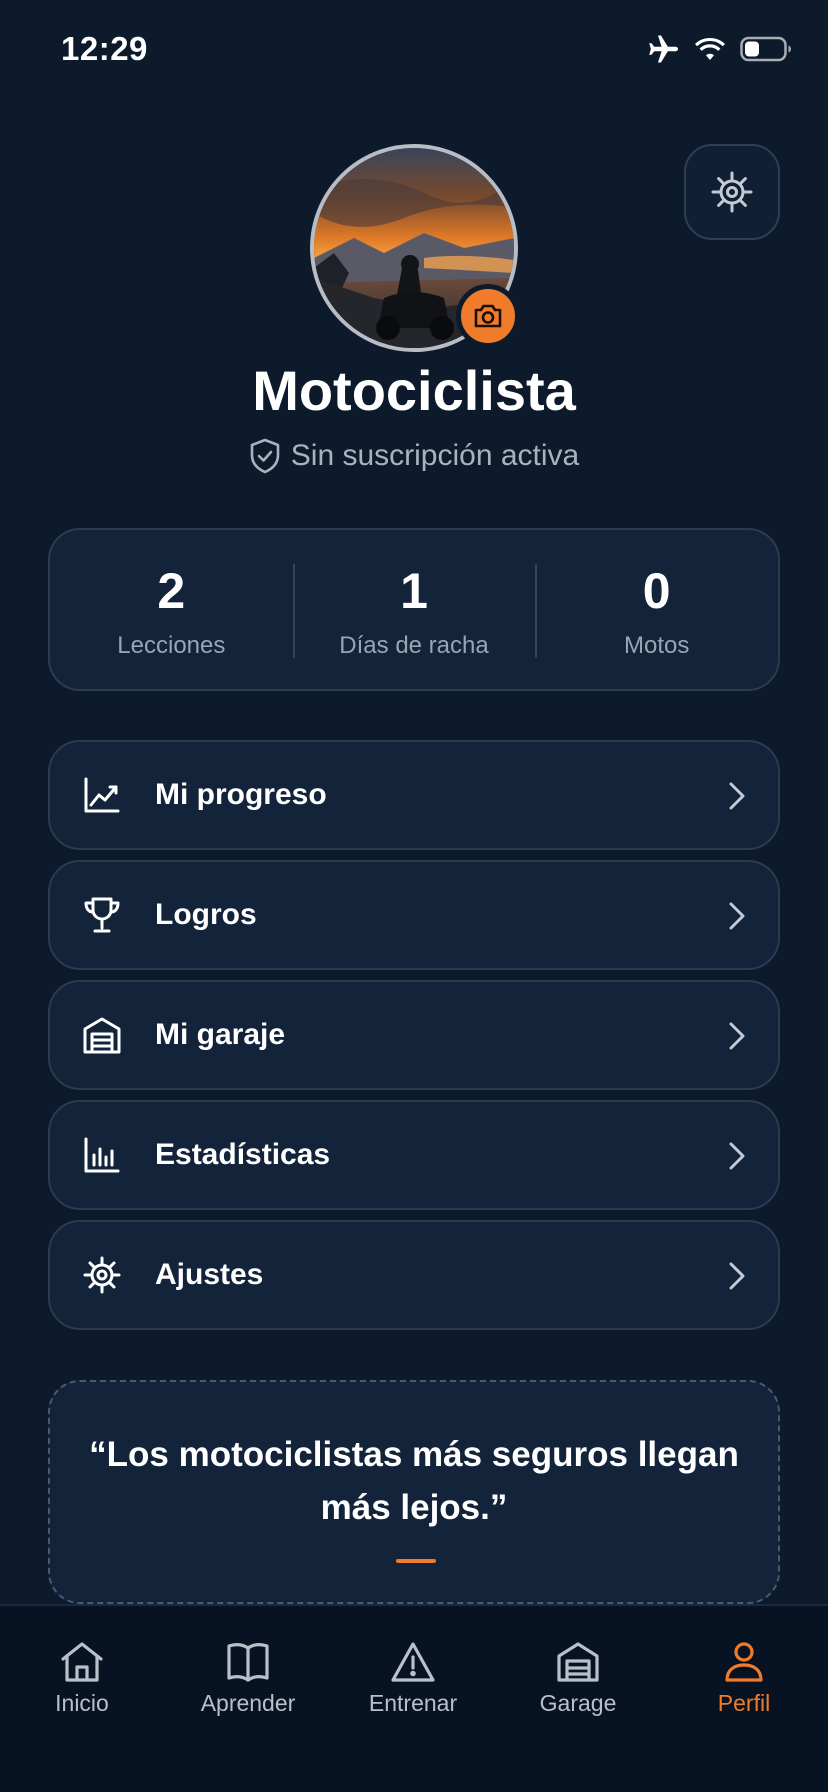 This screenshot has height=1792, width=828. What do you see at coordinates (414, 591) in the screenshot?
I see `stat-value: 1` at bounding box center [414, 591].